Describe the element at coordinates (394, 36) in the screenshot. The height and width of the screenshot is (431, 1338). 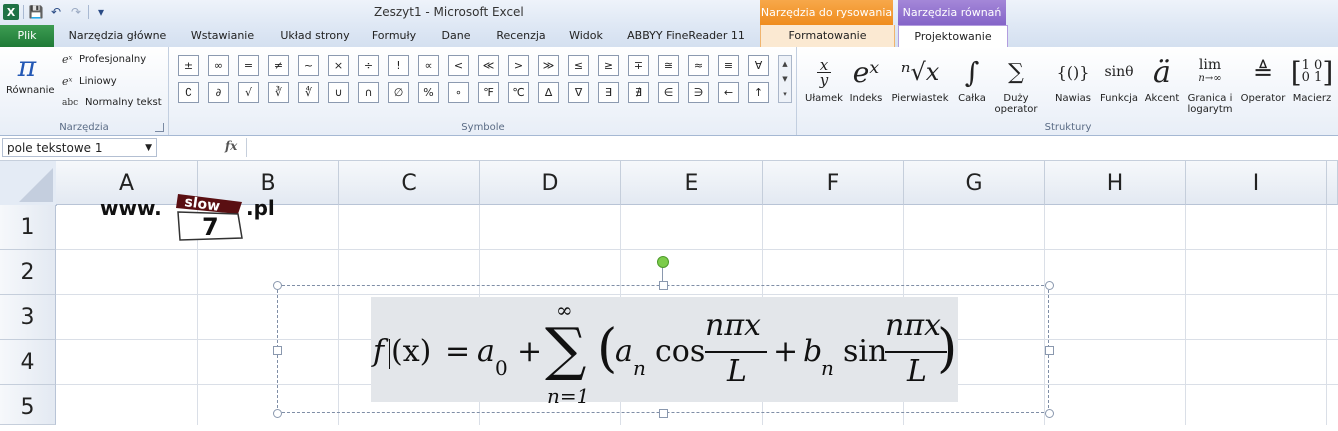
I see `tab-formulas: Formuły` at that location.